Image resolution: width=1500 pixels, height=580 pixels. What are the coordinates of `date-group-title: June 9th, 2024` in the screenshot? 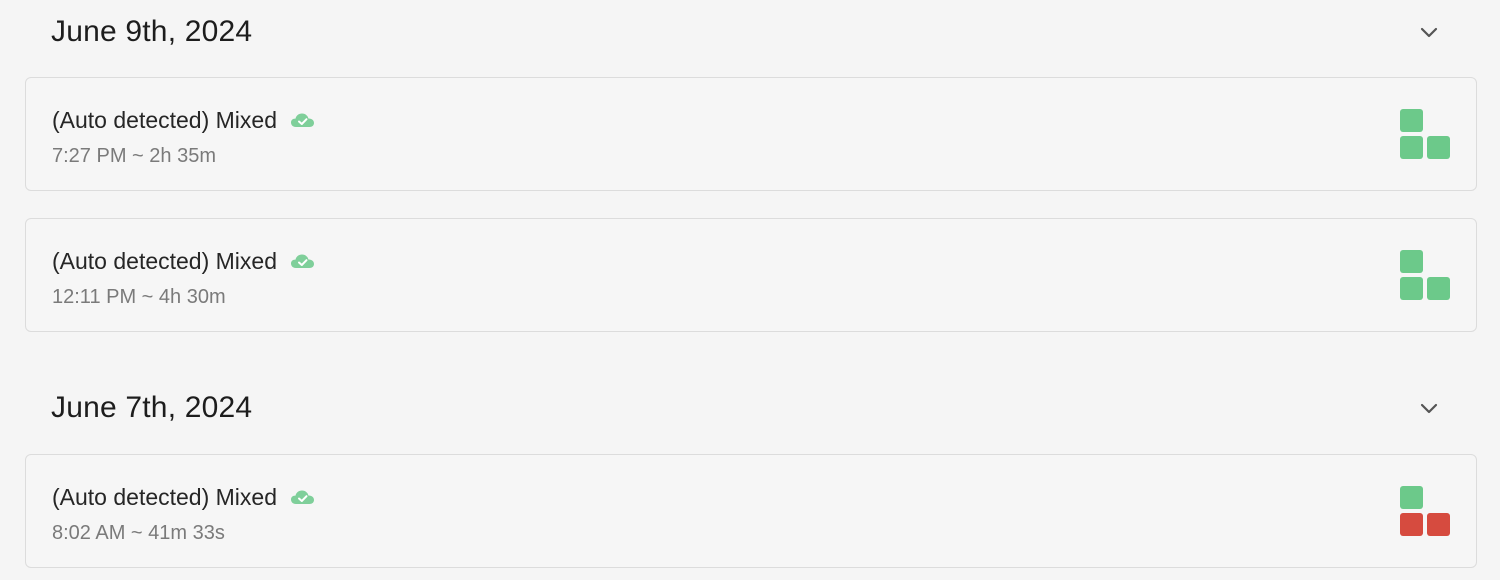 It's located at (152, 31).